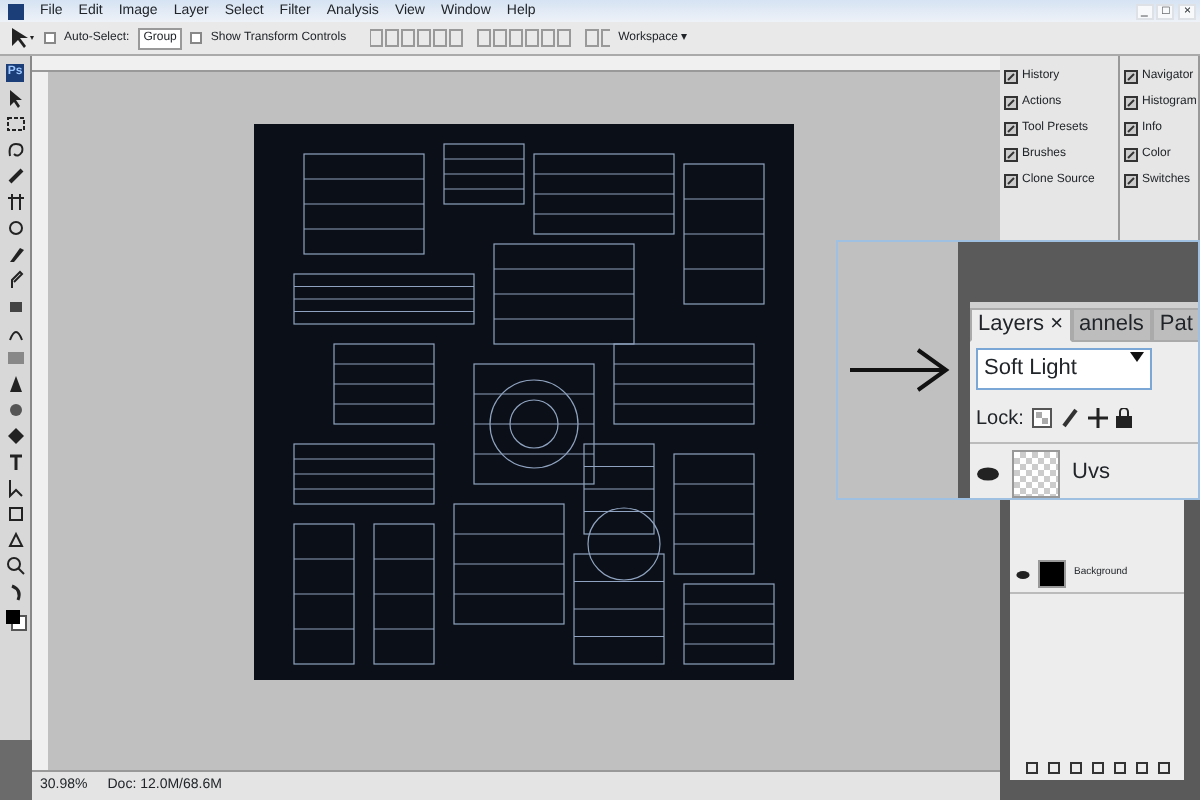 The width and height of the screenshot is (1200, 800). Describe the element at coordinates (1137, 357) in the screenshot. I see `caret-icon` at that location.